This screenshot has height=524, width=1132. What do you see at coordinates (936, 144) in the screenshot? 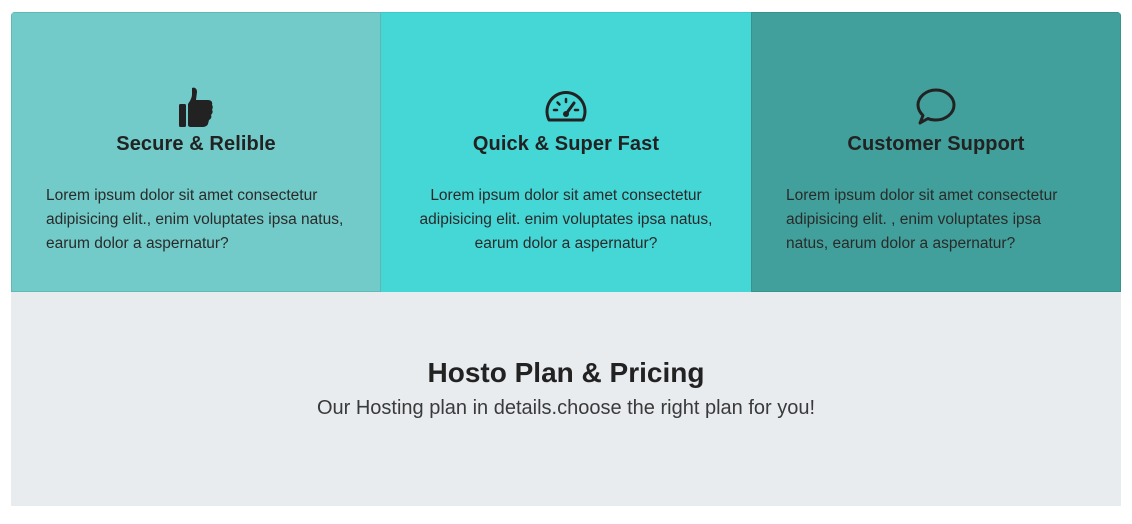
I see `feature-title: Customer Support` at bounding box center [936, 144].